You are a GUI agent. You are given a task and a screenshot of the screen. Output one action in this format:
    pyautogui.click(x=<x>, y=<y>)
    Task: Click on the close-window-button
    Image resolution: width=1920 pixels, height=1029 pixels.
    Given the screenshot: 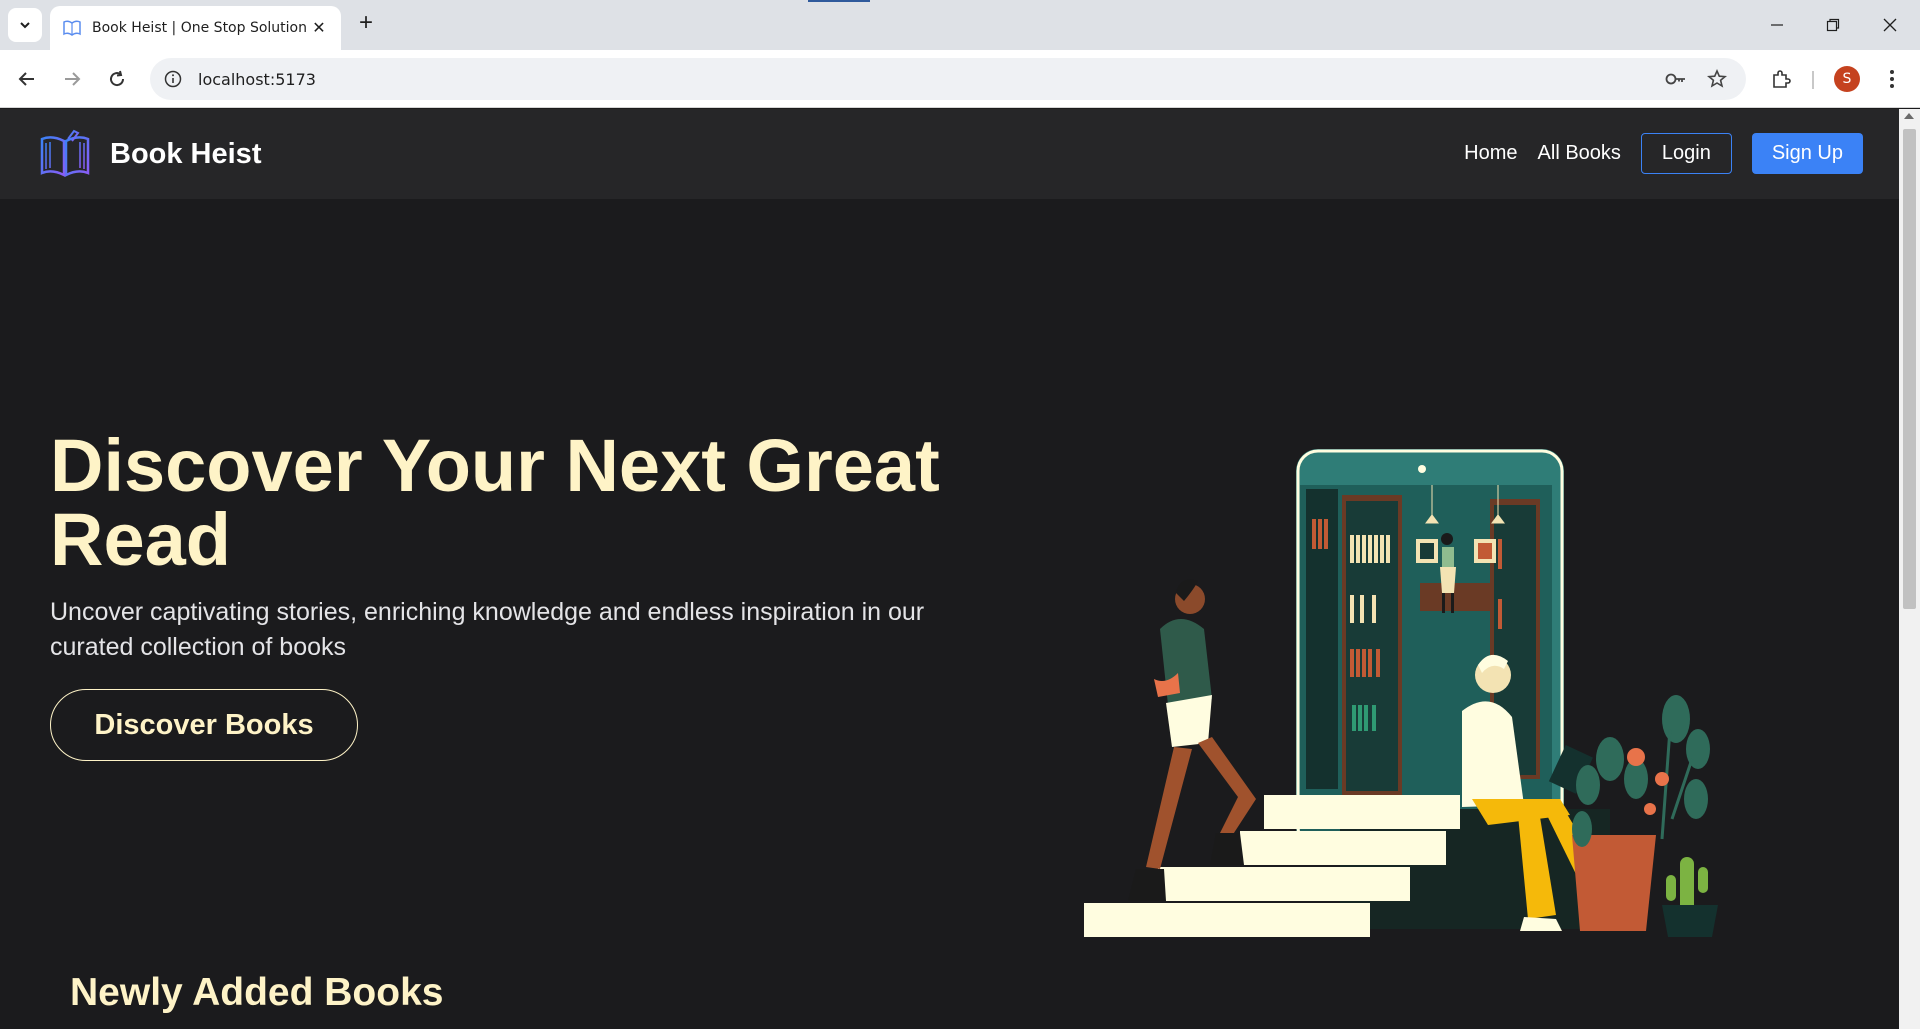 What is the action you would take?
    pyautogui.click(x=1890, y=25)
    